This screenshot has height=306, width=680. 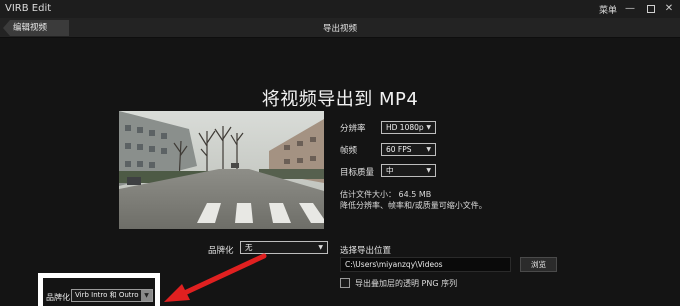 I want to click on back-to-edit-button: 编辑视频, so click(x=36, y=28).